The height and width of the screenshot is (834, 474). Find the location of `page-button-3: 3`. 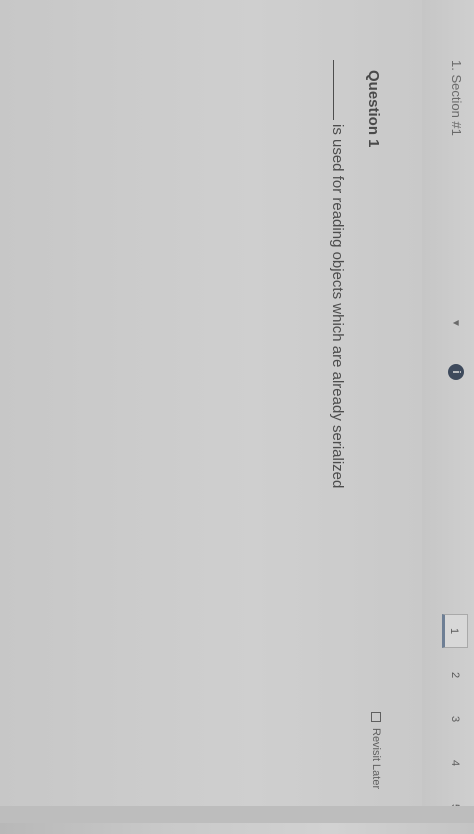

page-button-3: 3 is located at coordinates (455, 719).